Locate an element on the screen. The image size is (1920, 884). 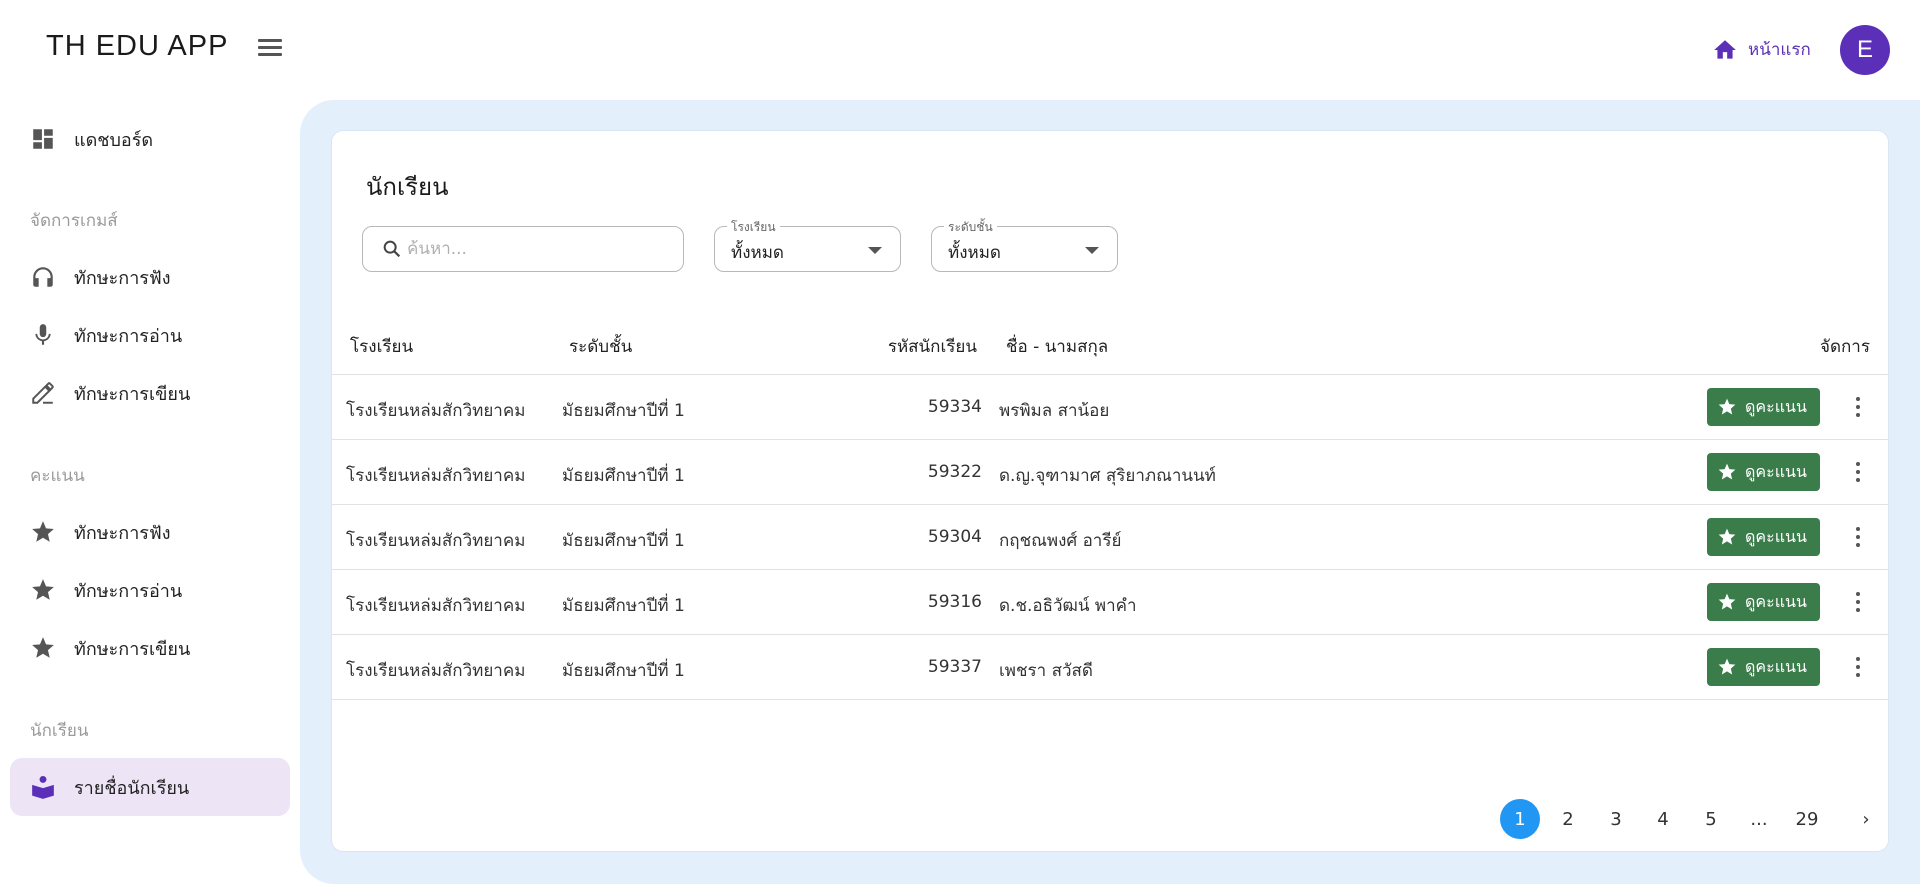
pagination: ‹ 12345...29 › is located at coordinates (1110, 821).